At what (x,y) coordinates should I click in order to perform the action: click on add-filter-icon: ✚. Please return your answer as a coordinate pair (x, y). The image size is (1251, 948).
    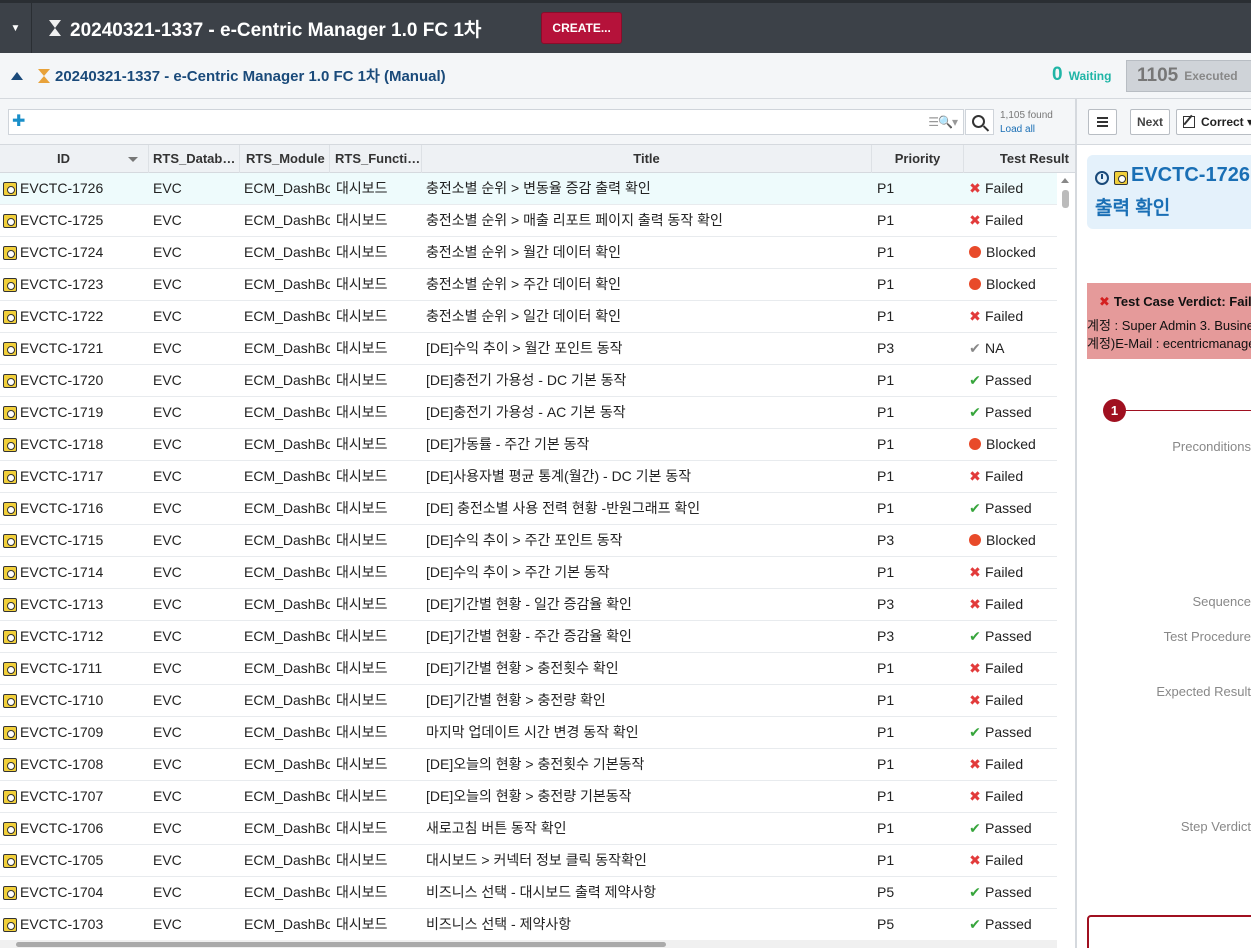
    Looking at the image, I should click on (18, 122).